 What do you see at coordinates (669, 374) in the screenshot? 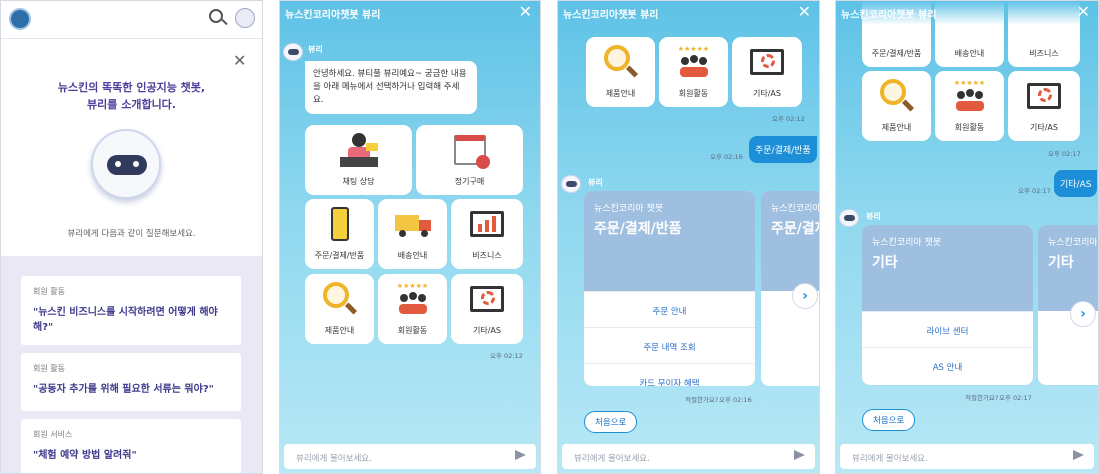
I see `card-option: 카드 무이자 혜택` at bounding box center [669, 374].